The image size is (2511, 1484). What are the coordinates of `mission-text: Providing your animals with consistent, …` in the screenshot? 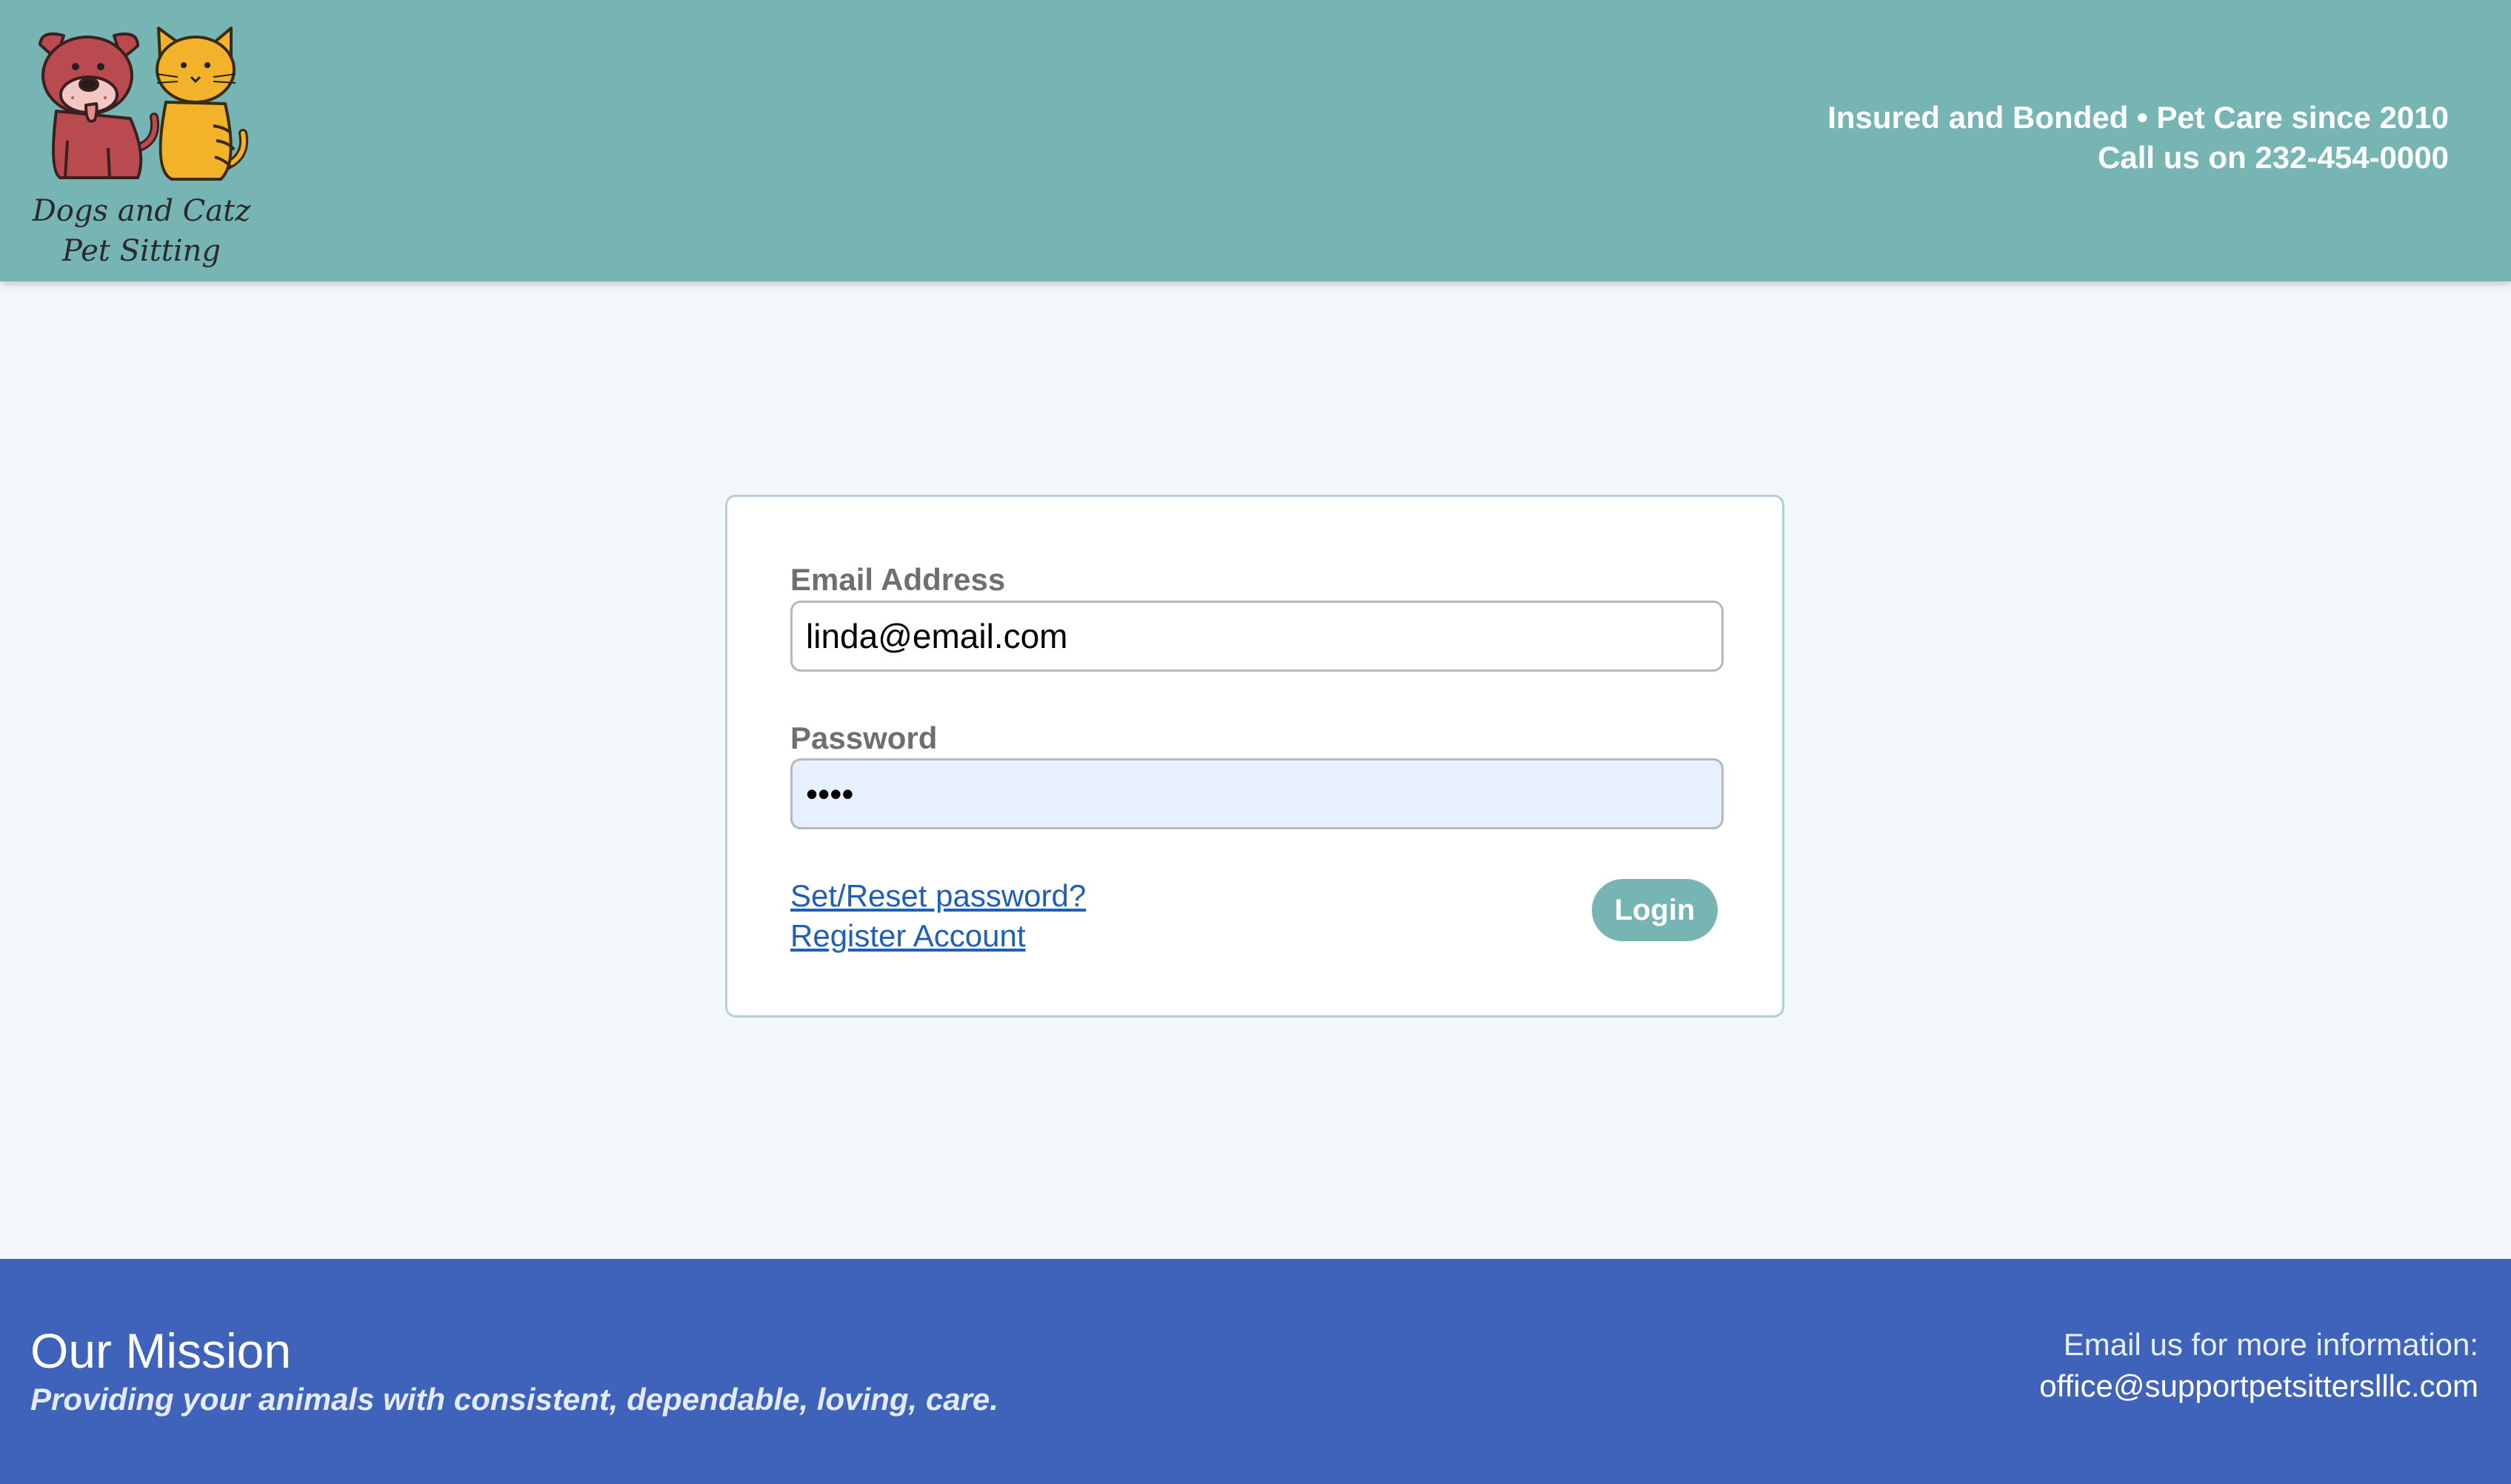 It's located at (514, 1399).